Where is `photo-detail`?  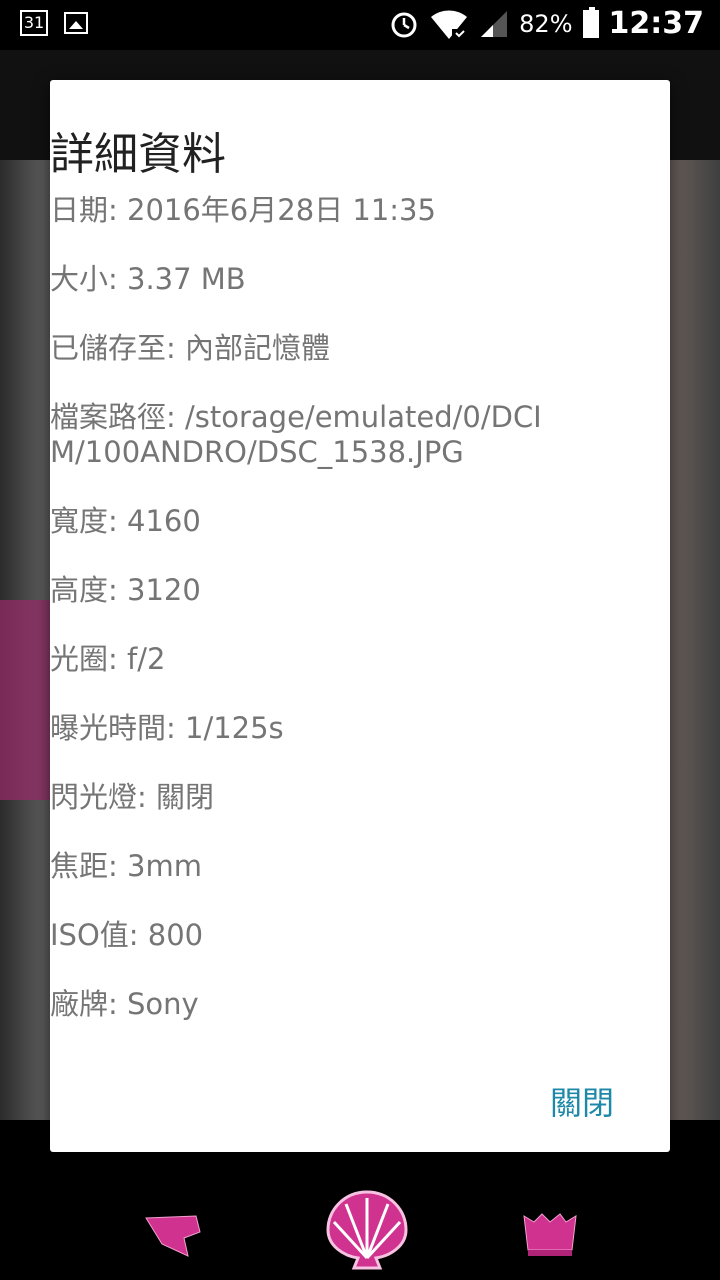 photo-detail is located at coordinates (25, 700).